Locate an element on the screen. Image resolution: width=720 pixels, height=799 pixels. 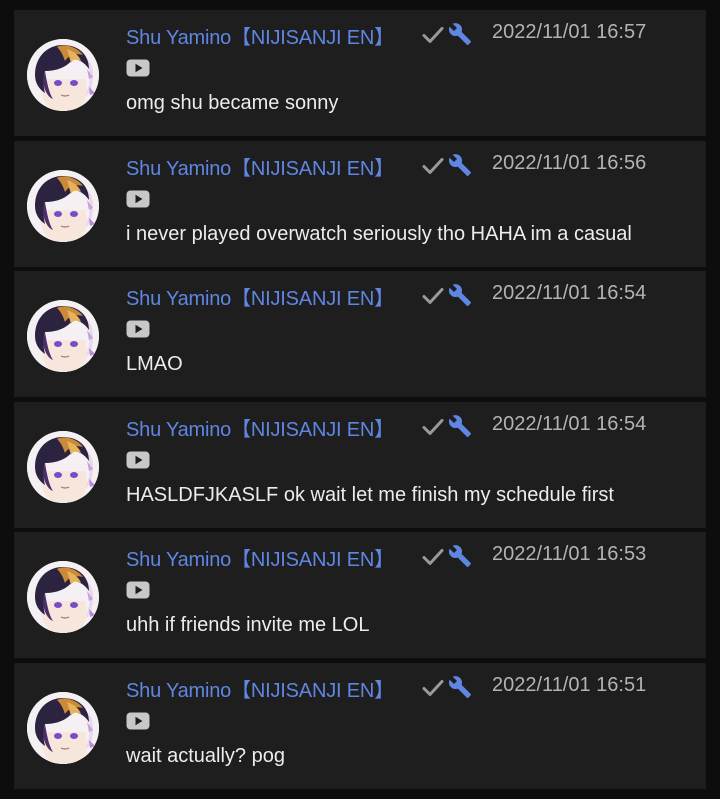
message-timestamp: 2022/11/01 16:56 is located at coordinates (569, 163).